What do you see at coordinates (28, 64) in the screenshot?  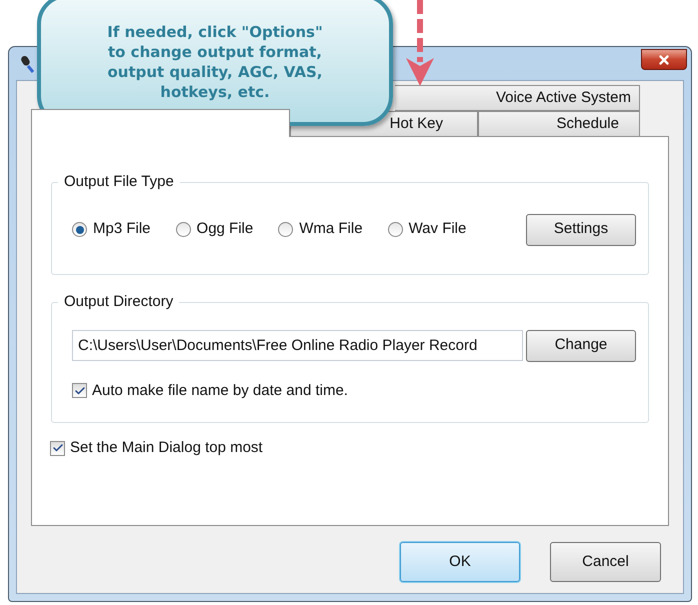 I see `microphone-icon` at bounding box center [28, 64].